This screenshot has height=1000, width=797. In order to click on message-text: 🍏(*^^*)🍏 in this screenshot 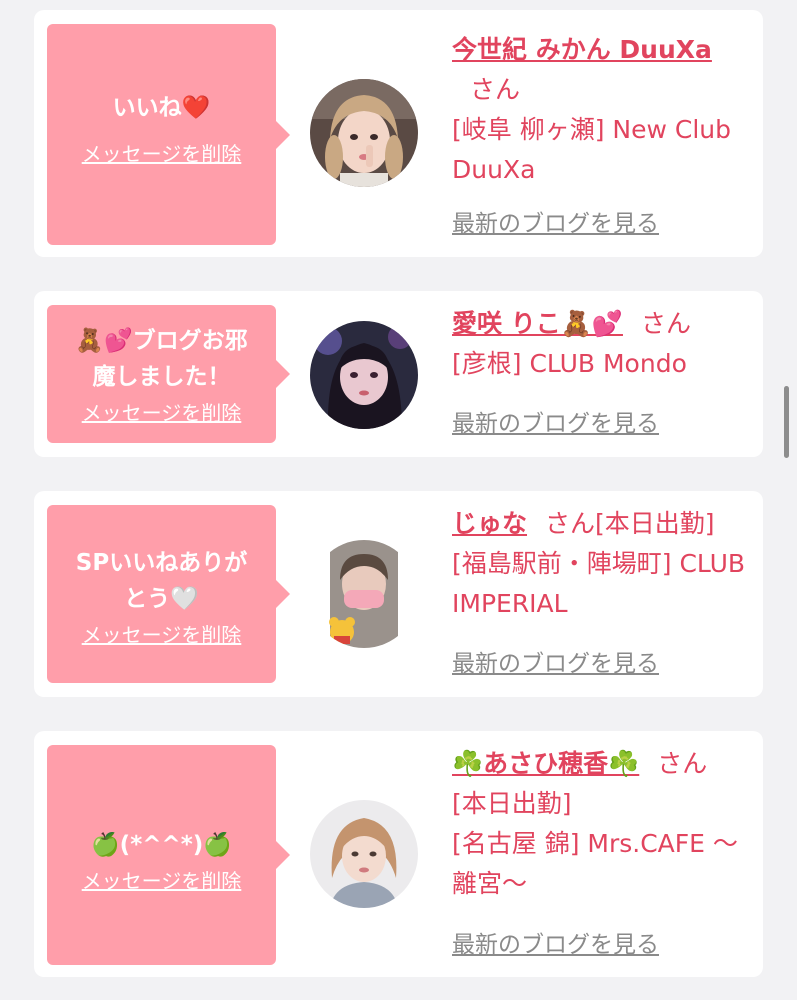, I will do `click(161, 845)`.